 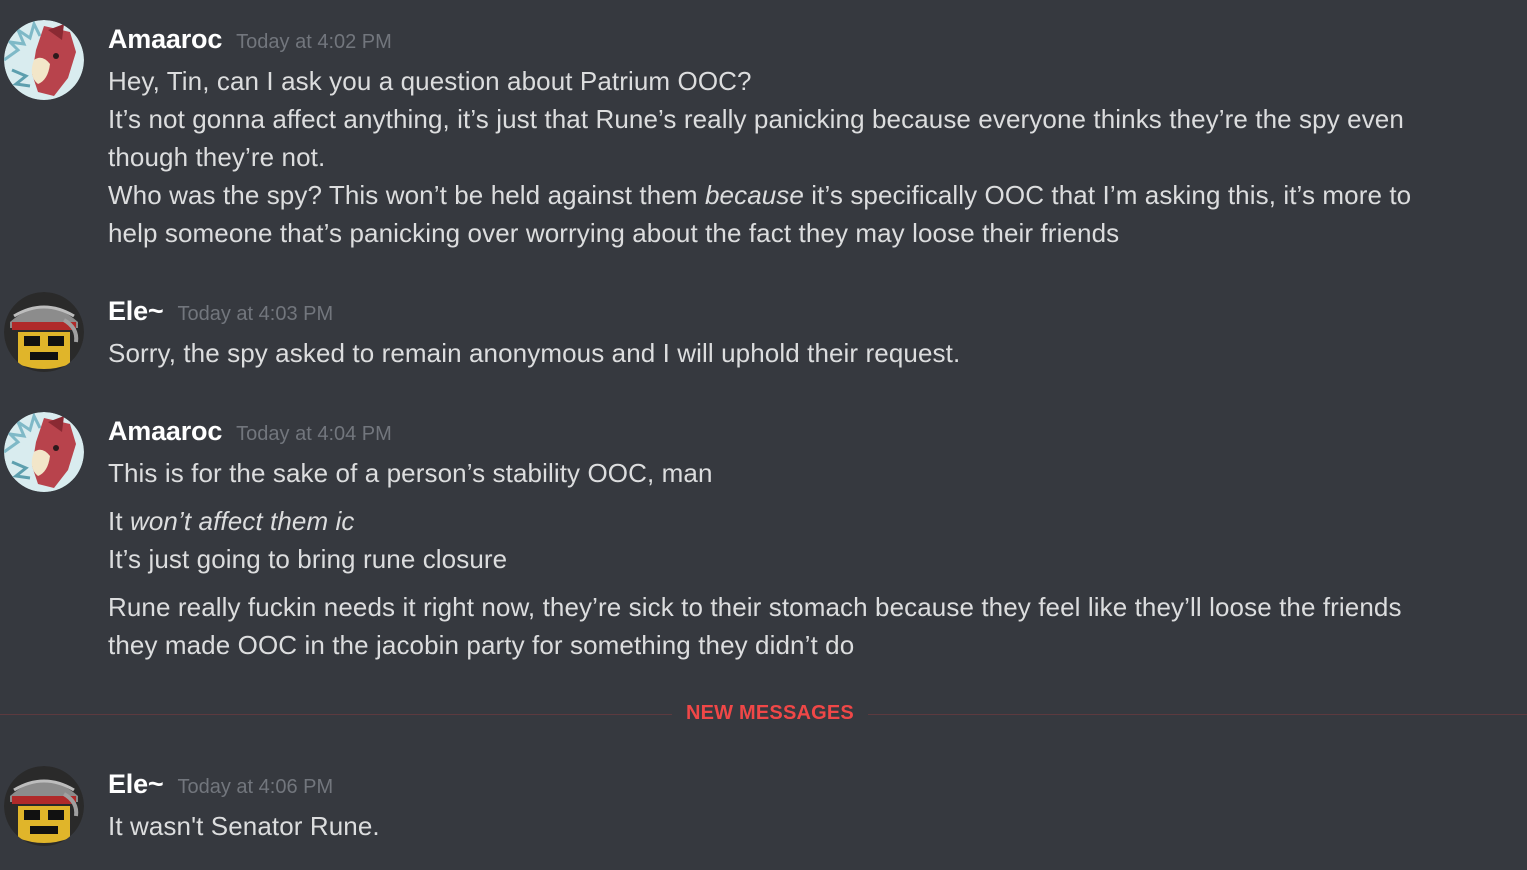 I want to click on message-text: It won’t affect them ic, so click(x=808, y=521).